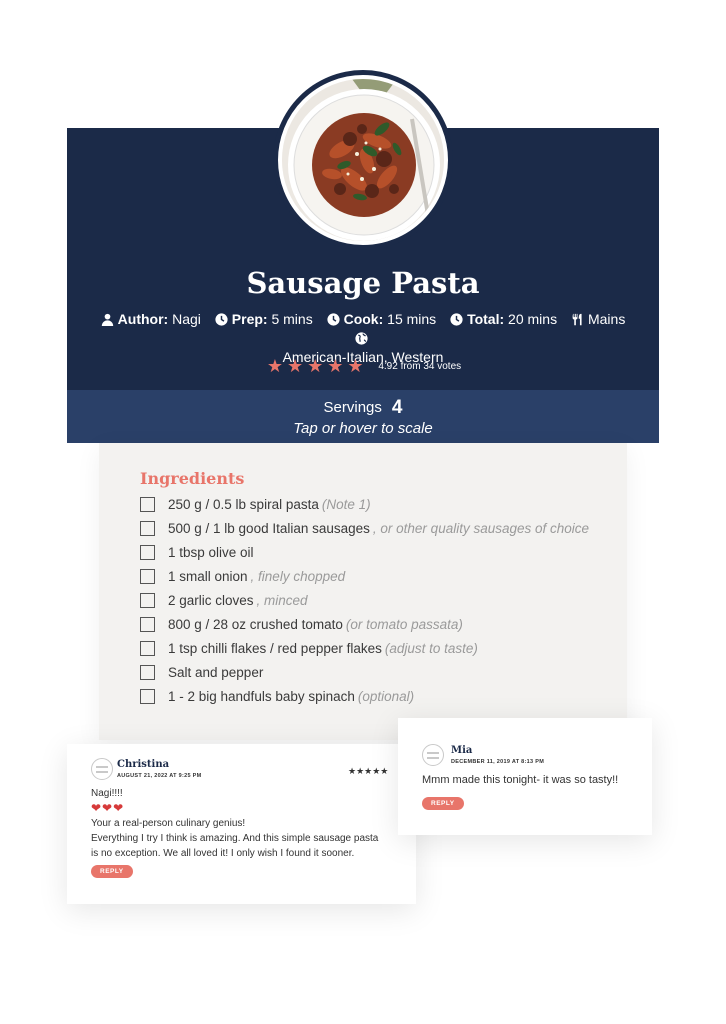 This screenshot has width=726, height=1024. I want to click on ingredient-text: 250 g / 0.5 lb spiral pasta, so click(243, 504).